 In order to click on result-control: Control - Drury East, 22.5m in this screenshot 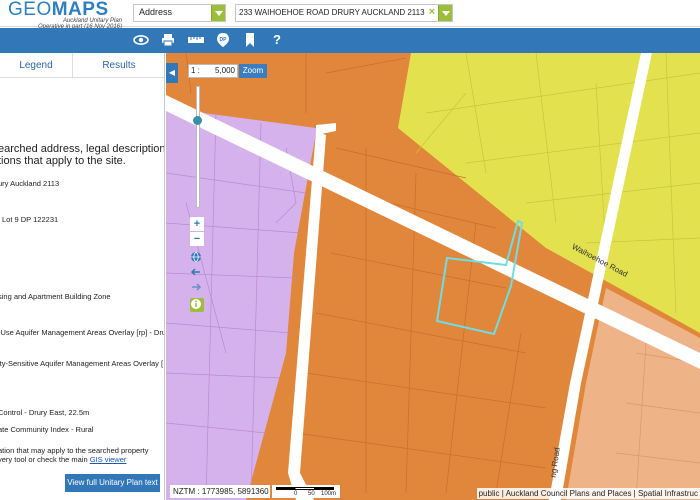, I will do `click(45, 412)`.